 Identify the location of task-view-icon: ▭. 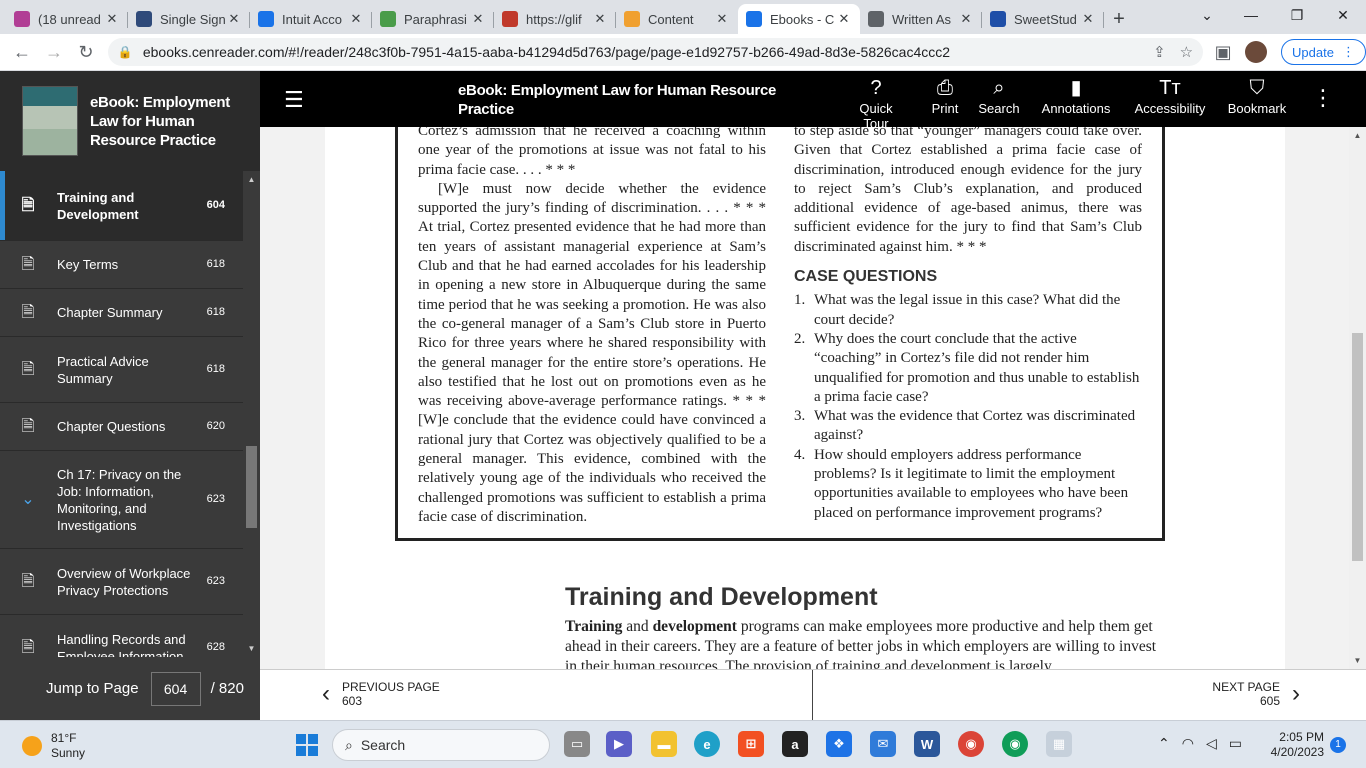
(577, 744).